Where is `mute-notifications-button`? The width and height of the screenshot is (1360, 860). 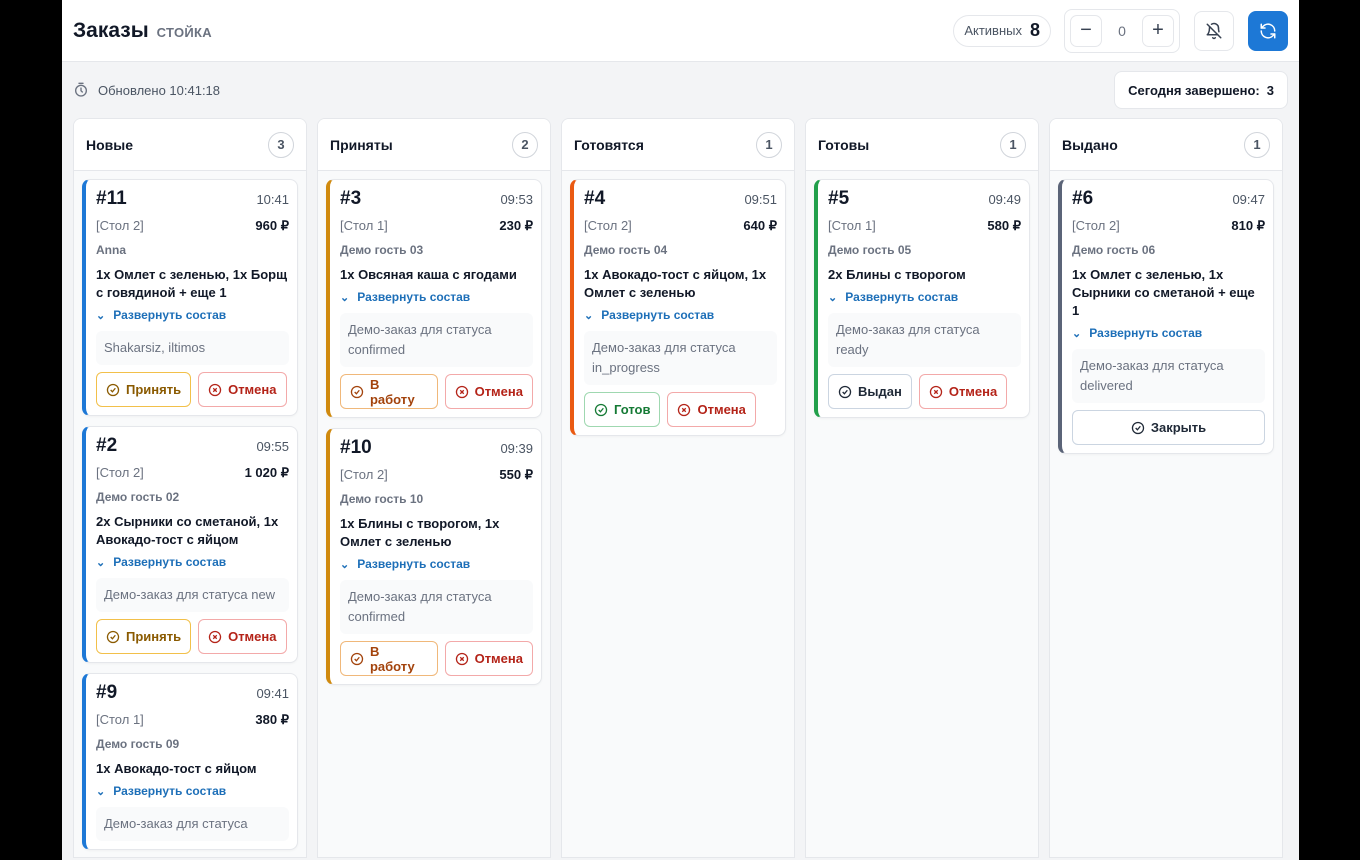
mute-notifications-button is located at coordinates (1214, 30).